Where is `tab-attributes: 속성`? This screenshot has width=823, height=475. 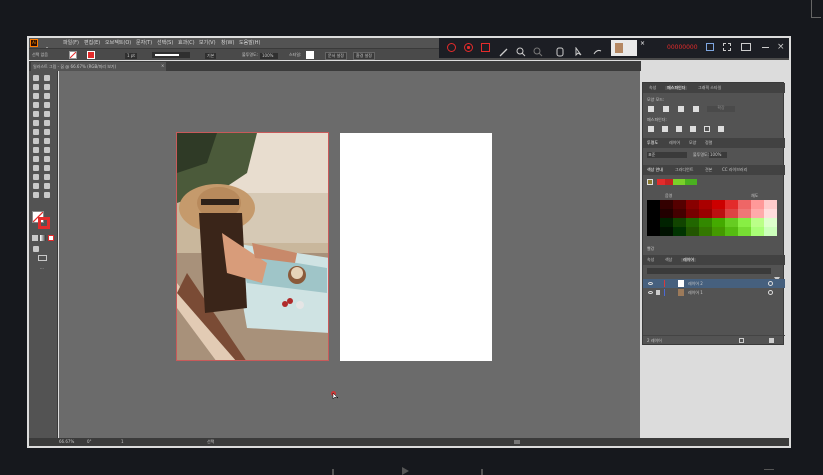
tab-attributes: 속성 is located at coordinates (650, 260).